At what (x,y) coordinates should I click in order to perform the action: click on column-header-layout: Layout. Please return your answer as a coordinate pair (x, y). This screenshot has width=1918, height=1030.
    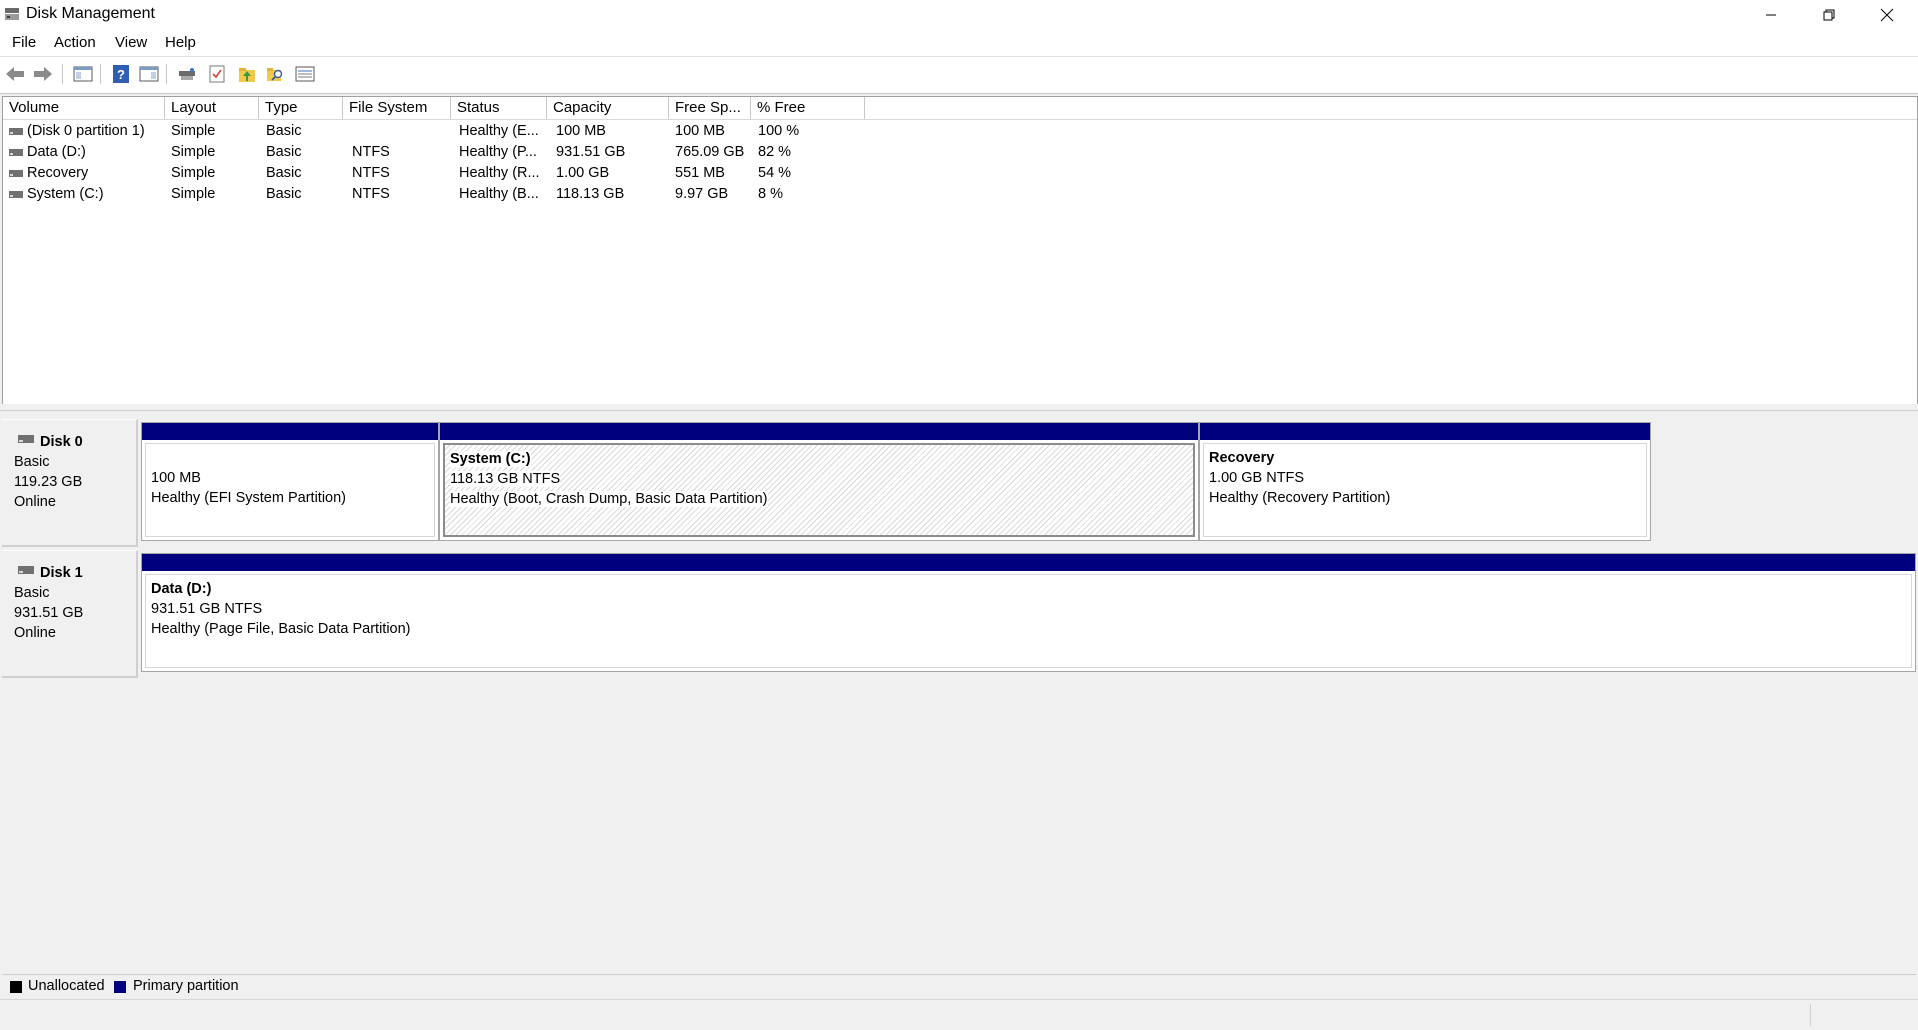
    Looking at the image, I should click on (212, 108).